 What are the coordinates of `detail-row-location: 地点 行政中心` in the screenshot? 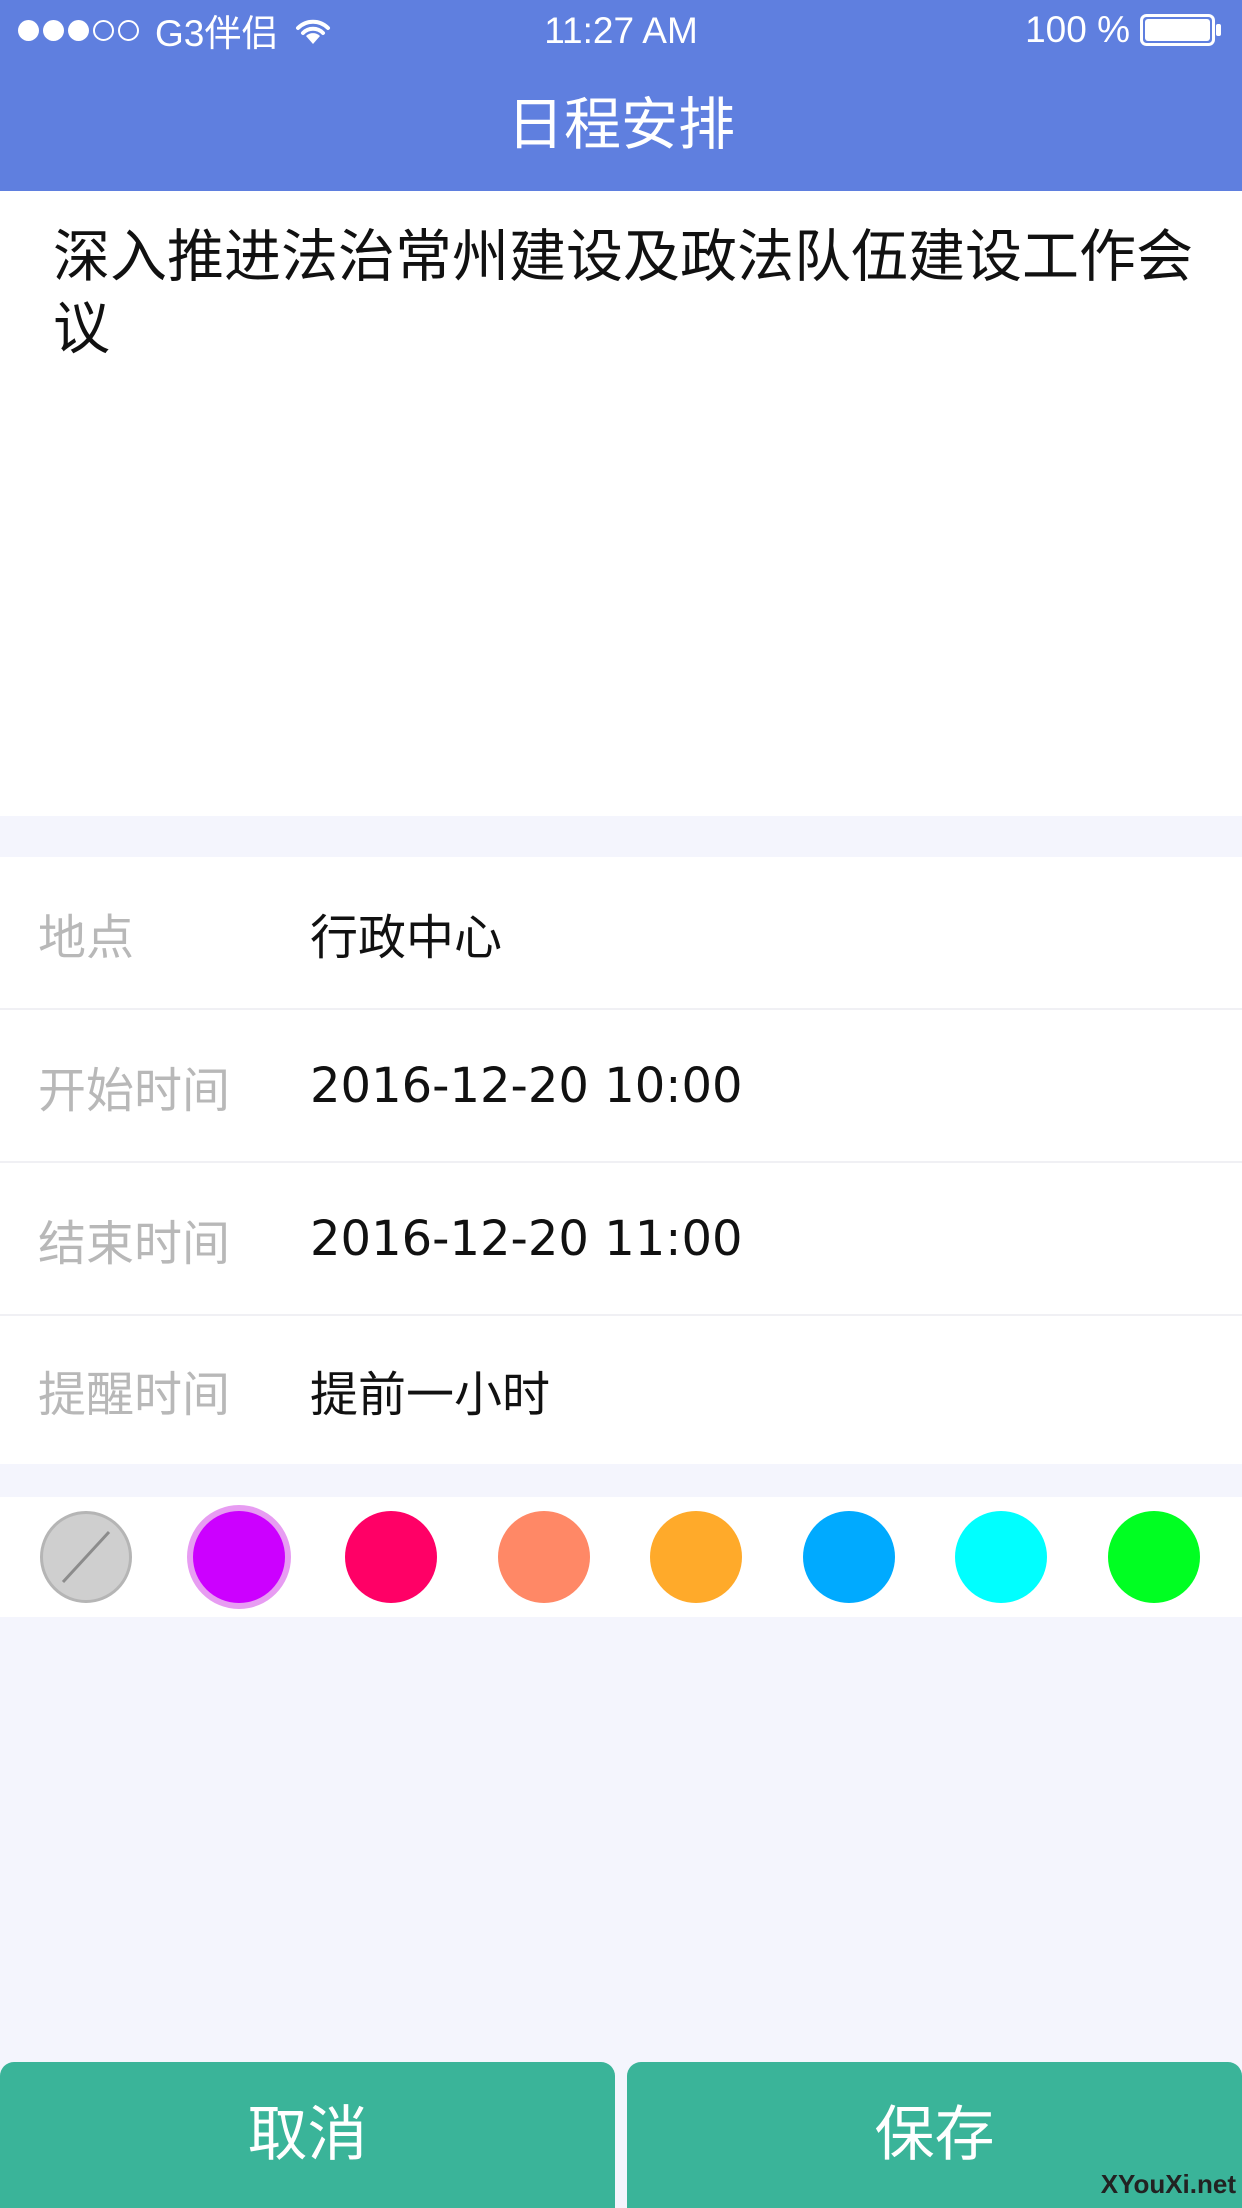 It's located at (621, 933).